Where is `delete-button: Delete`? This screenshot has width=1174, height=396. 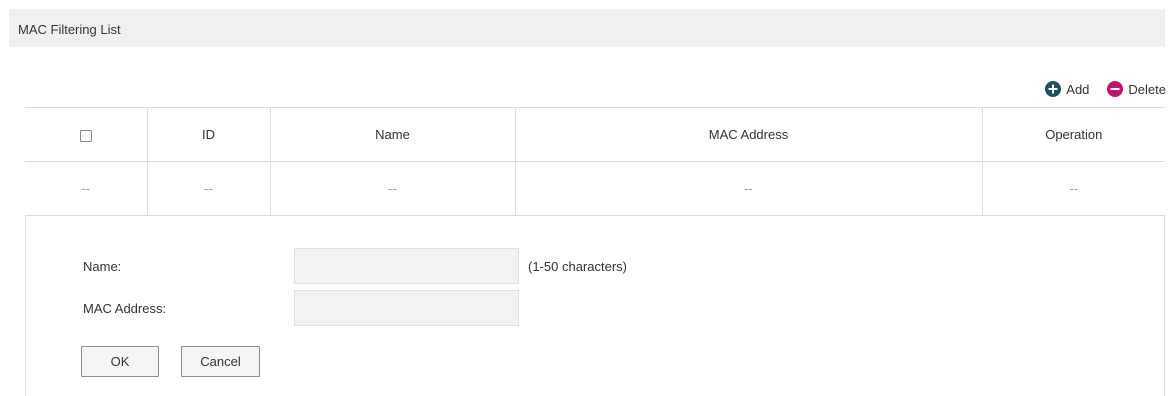
delete-button: Delete is located at coordinates (1136, 89).